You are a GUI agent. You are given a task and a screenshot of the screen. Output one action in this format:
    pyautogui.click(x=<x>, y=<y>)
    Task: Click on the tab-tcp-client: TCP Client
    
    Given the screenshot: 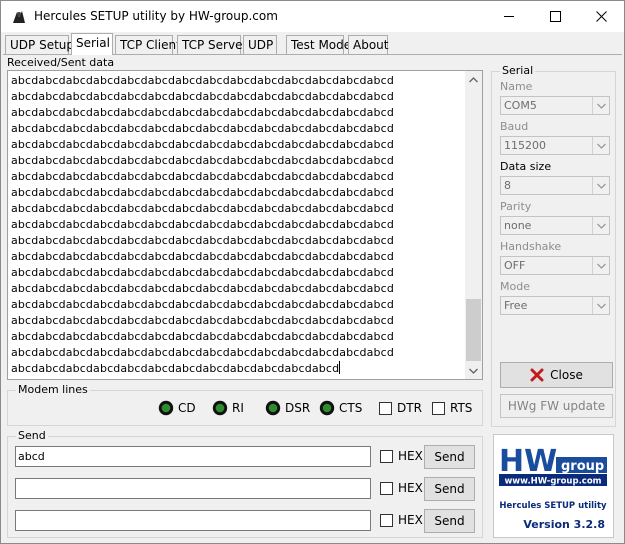 What is the action you would take?
    pyautogui.click(x=148, y=45)
    